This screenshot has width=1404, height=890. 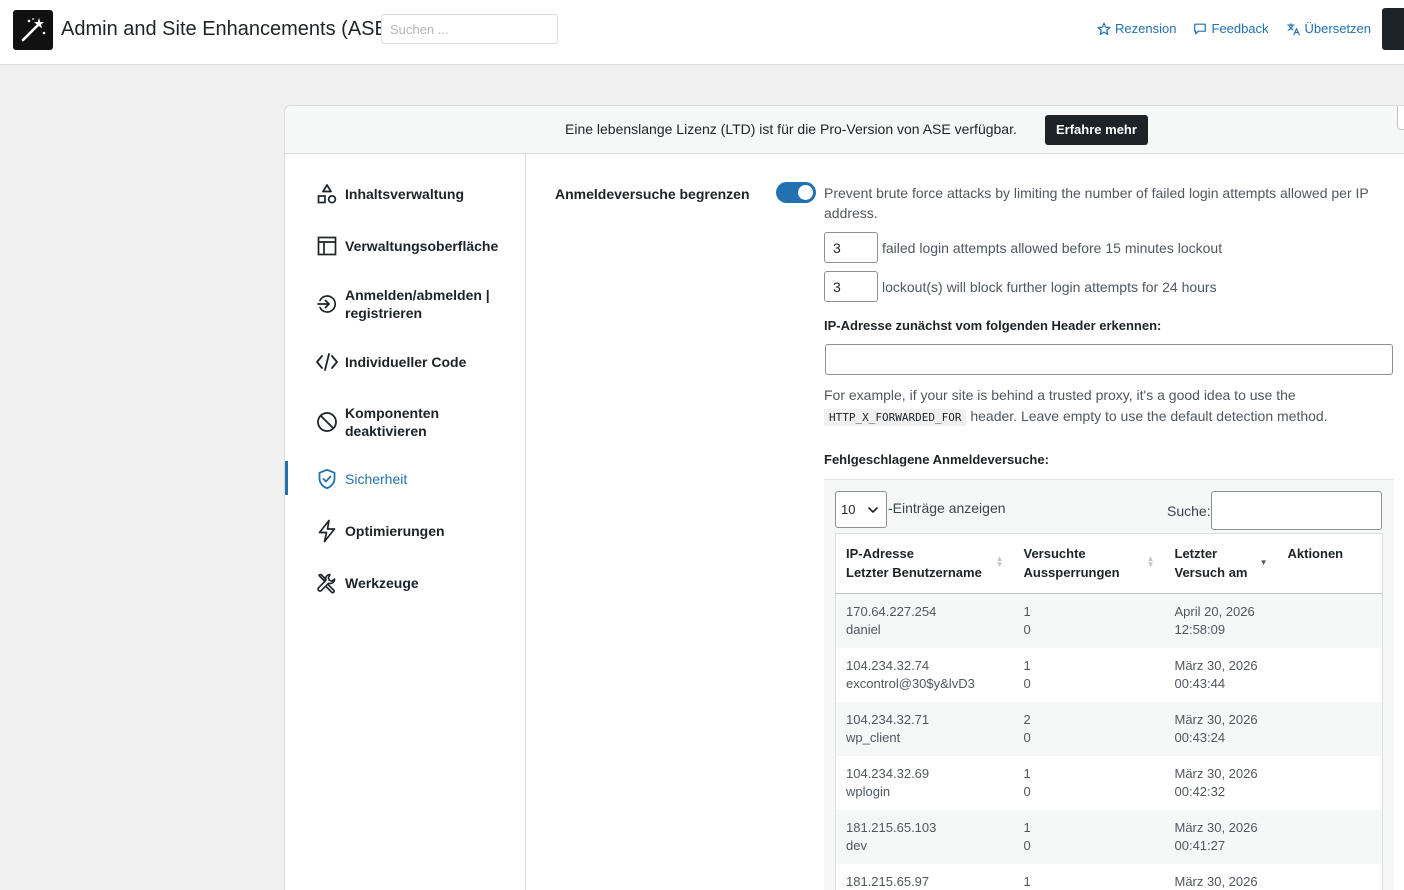 I want to click on app-title: Admin and Site Enhancements (ASE), so click(x=228, y=29).